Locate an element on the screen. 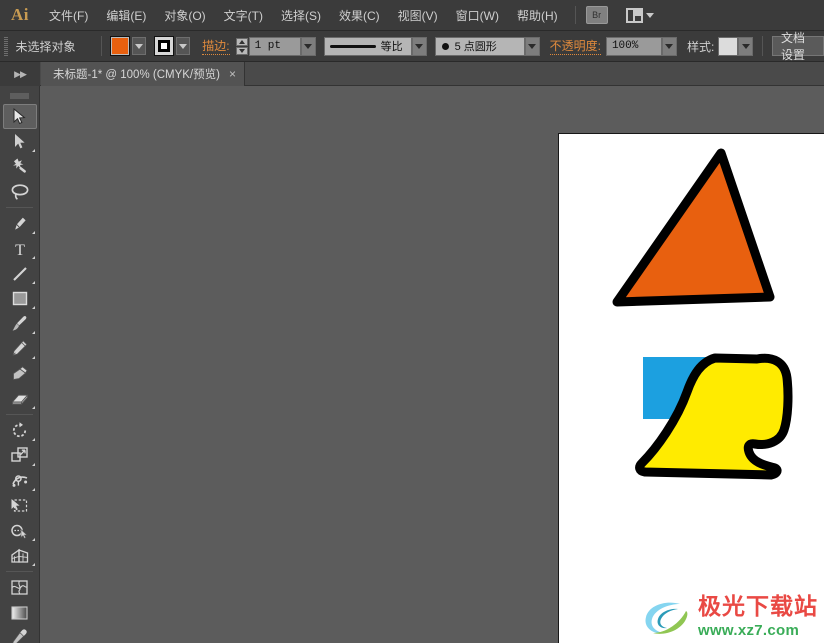  fill-color-control is located at coordinates (128, 46).